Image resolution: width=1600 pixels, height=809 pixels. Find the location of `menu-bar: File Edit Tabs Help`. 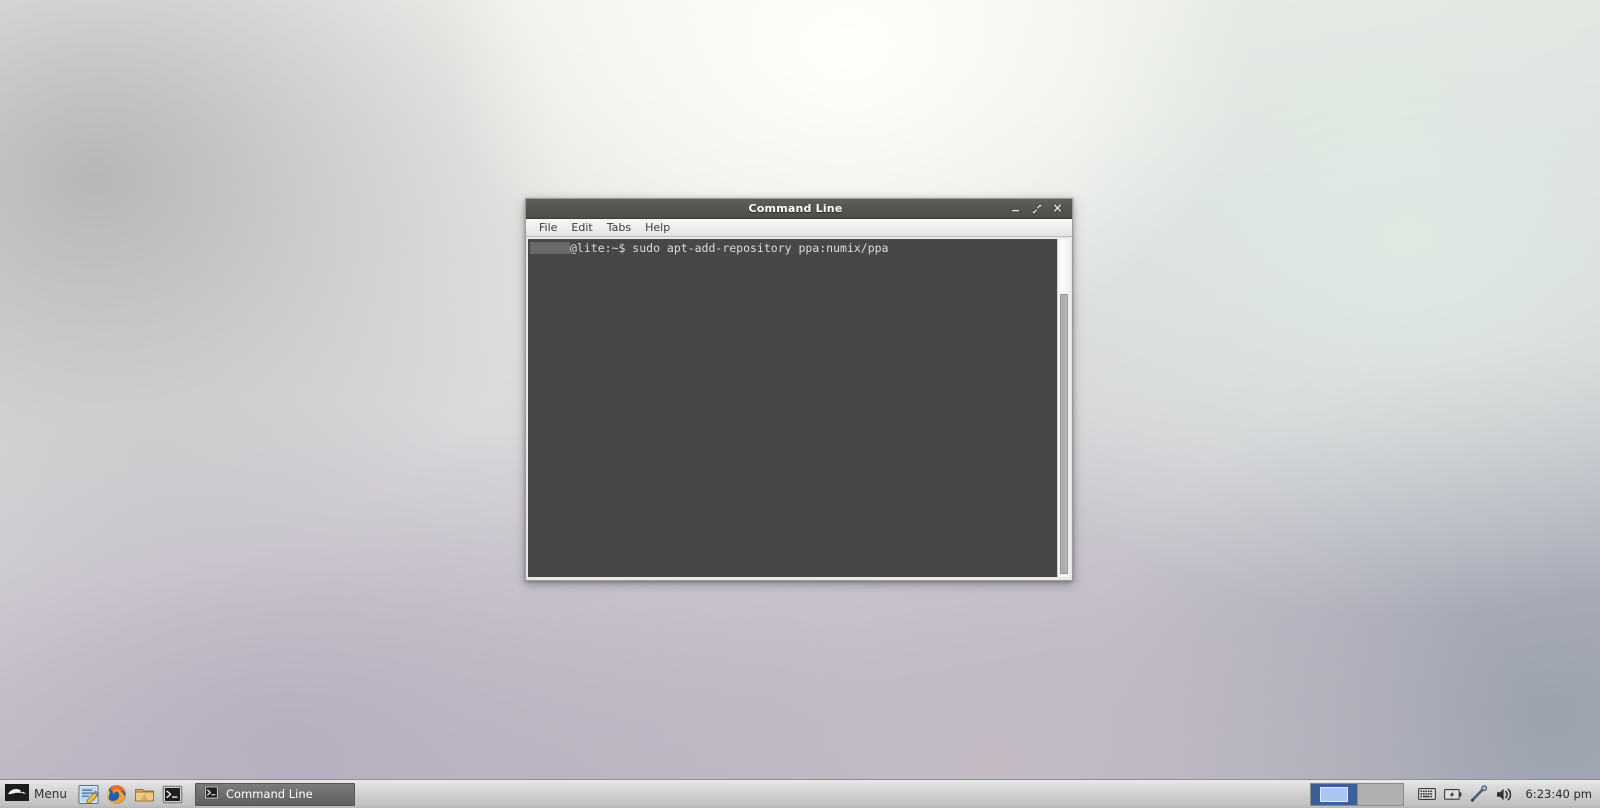

menu-bar: File Edit Tabs Help is located at coordinates (799, 228).